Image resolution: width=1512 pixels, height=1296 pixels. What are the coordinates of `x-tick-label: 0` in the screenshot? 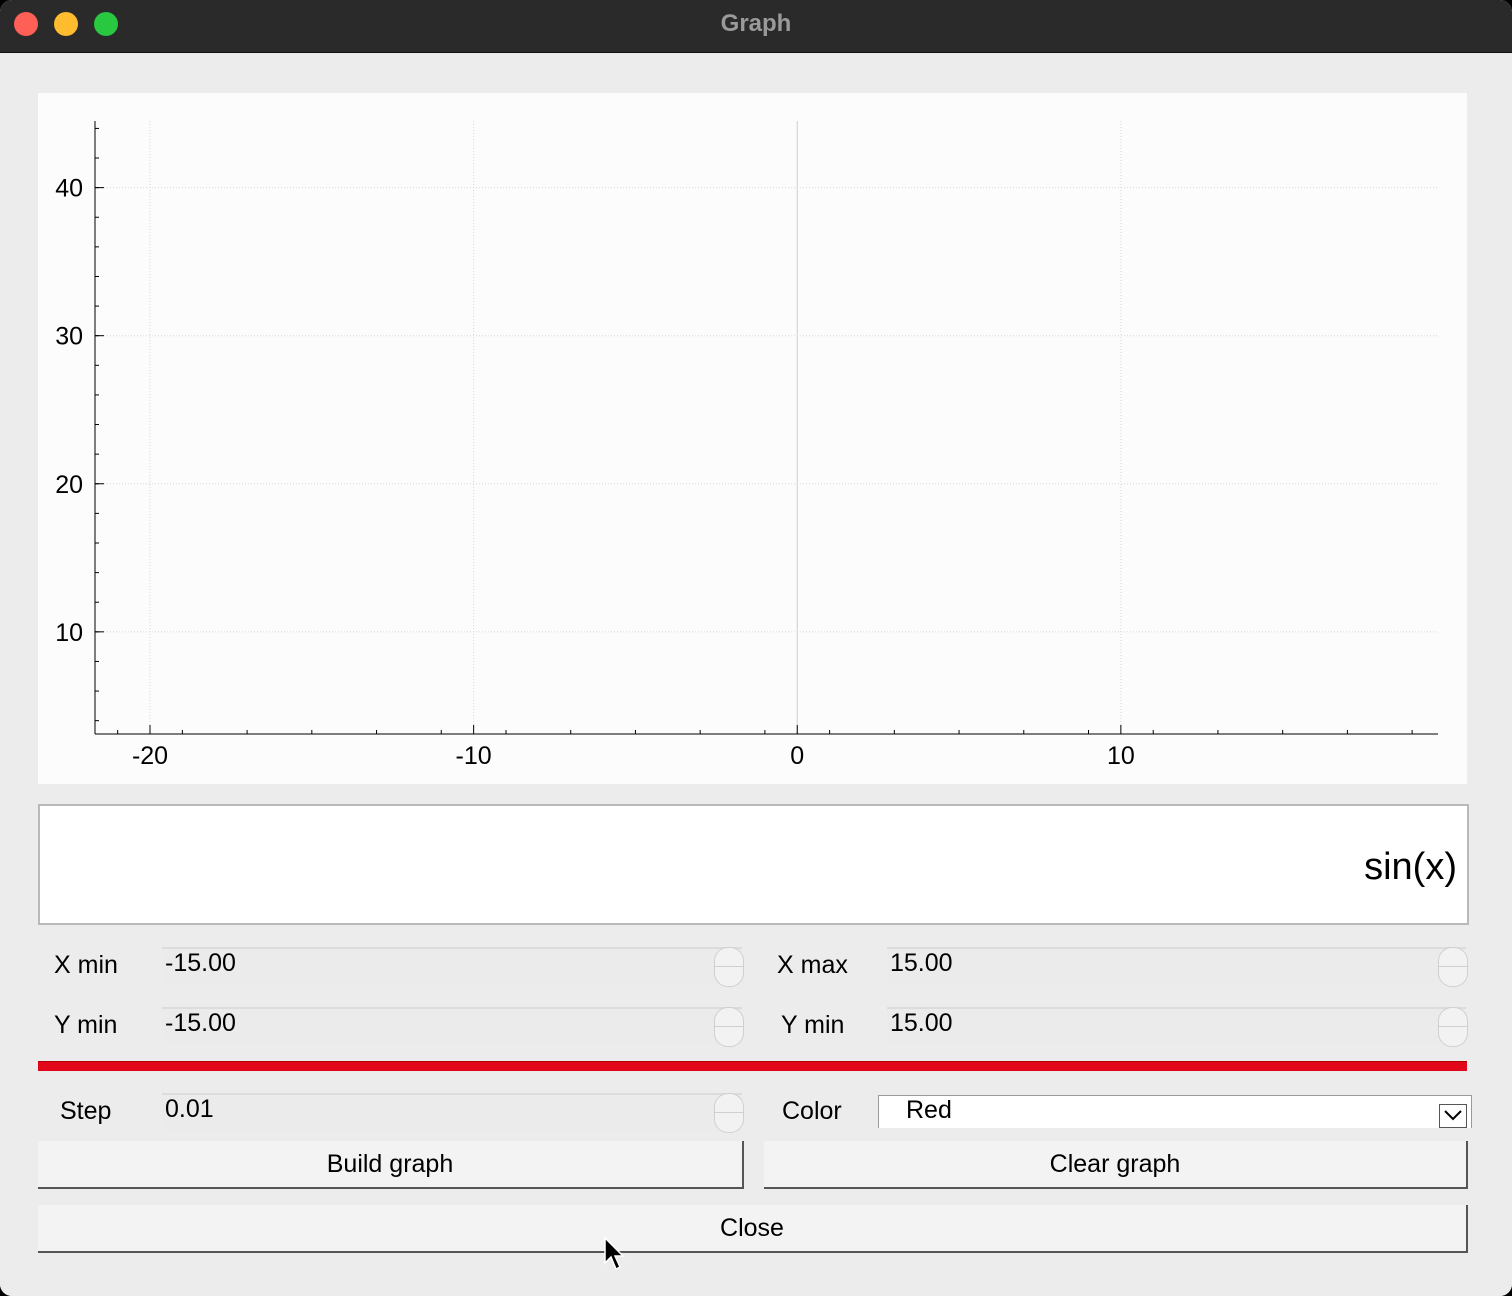 It's located at (797, 756).